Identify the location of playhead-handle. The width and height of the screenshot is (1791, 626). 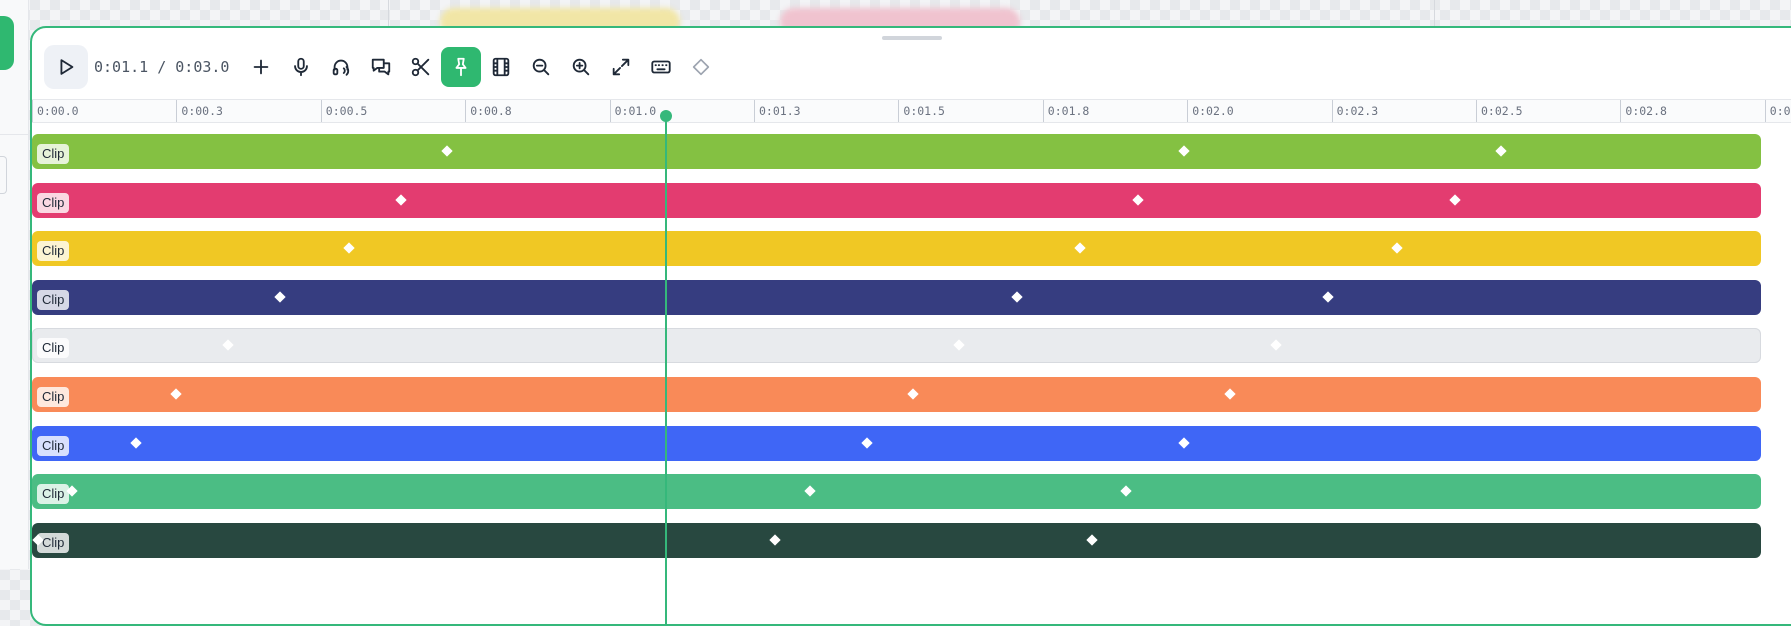
(665, 116).